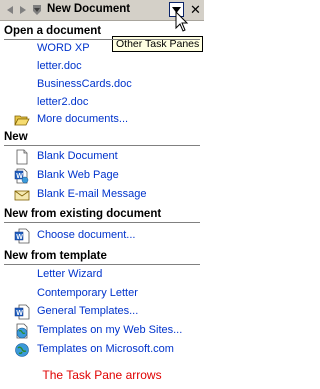 This screenshot has width=320, height=389. I want to click on section-heading-open: Open a document, so click(53, 31).